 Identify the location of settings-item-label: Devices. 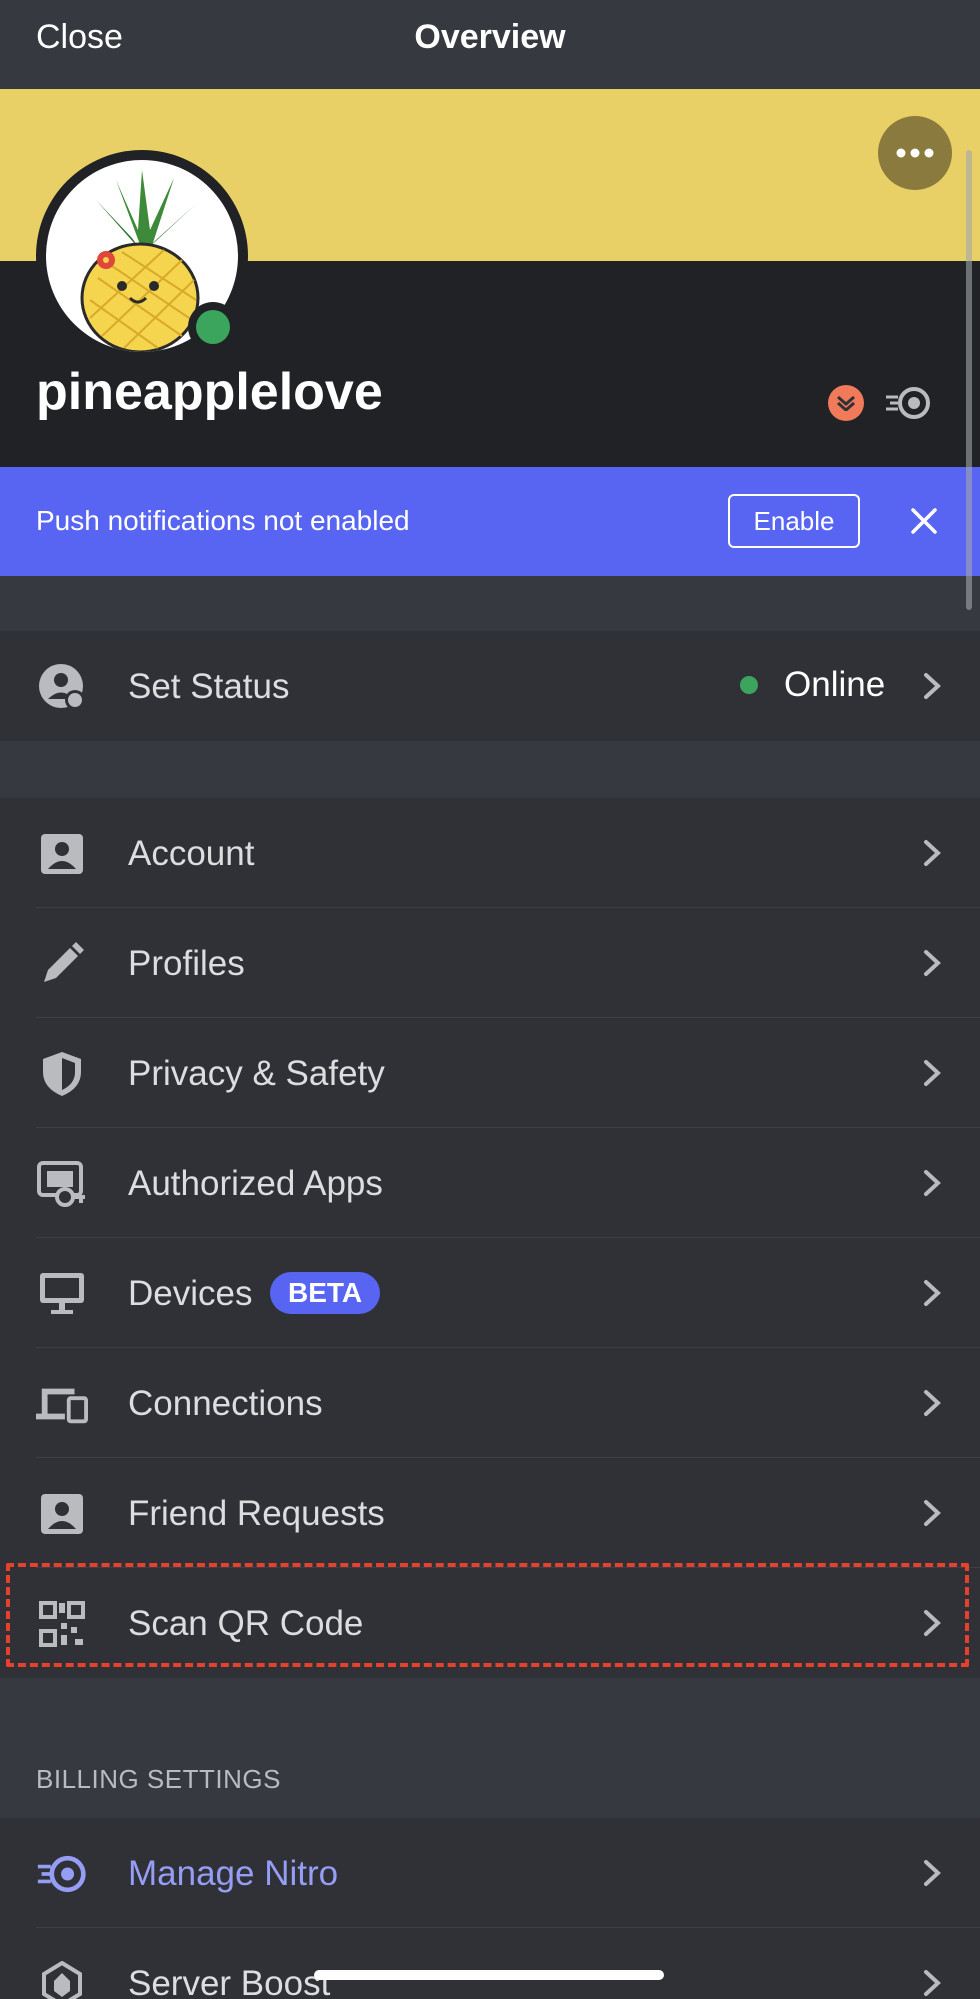
(190, 1293).